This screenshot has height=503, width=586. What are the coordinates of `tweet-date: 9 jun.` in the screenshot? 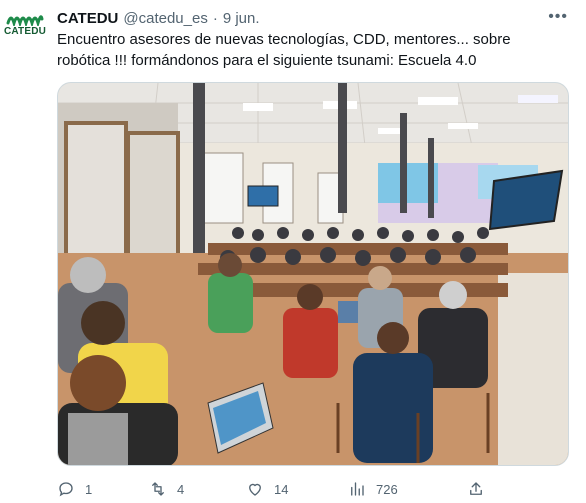 It's located at (241, 18).